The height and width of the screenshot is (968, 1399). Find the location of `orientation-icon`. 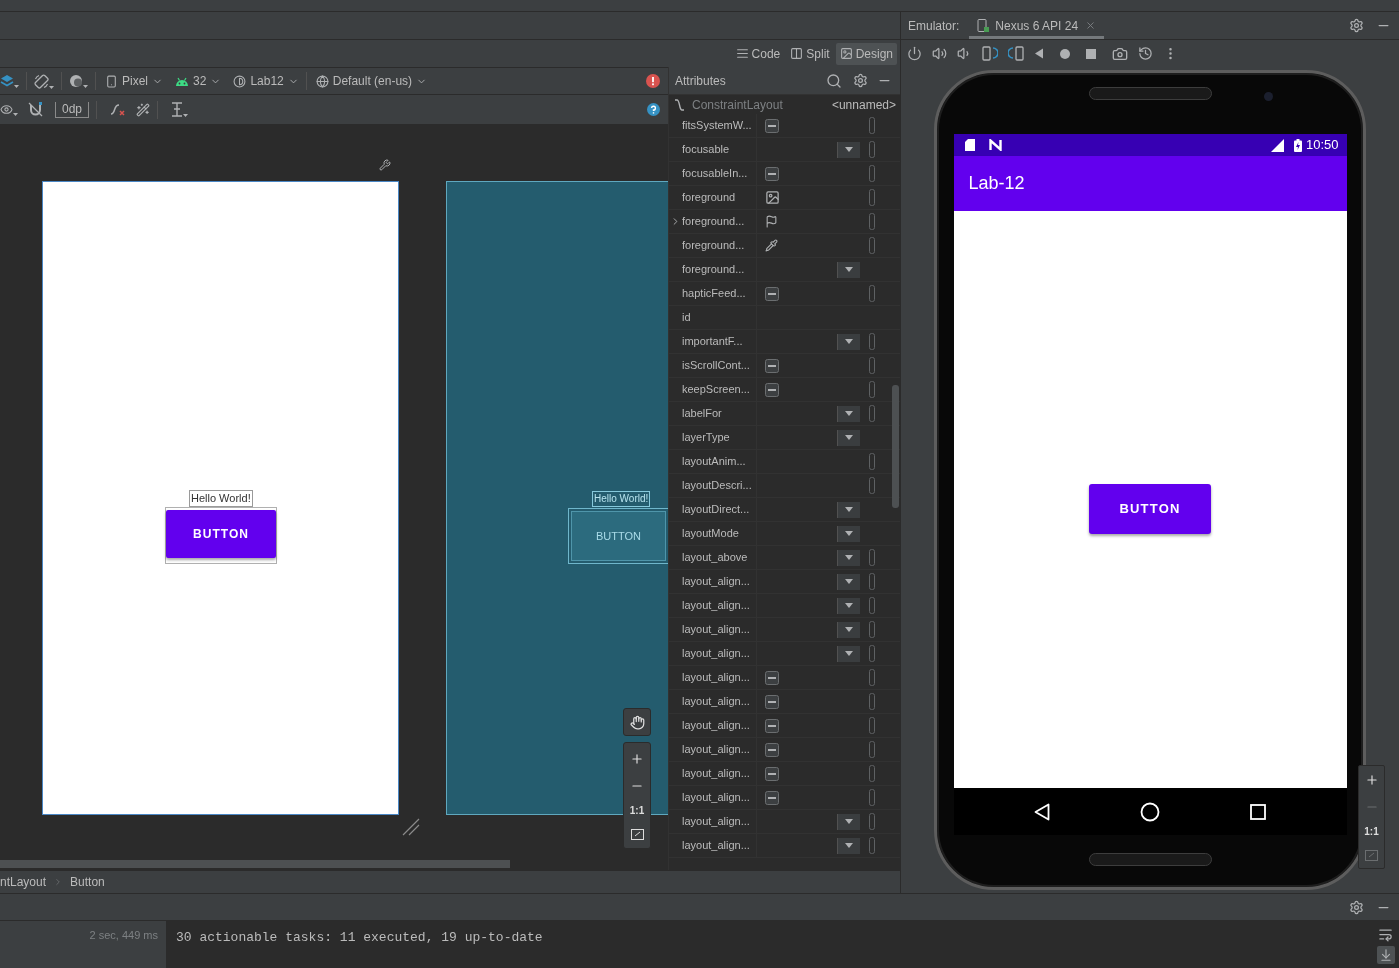

orientation-icon is located at coordinates (41, 81).